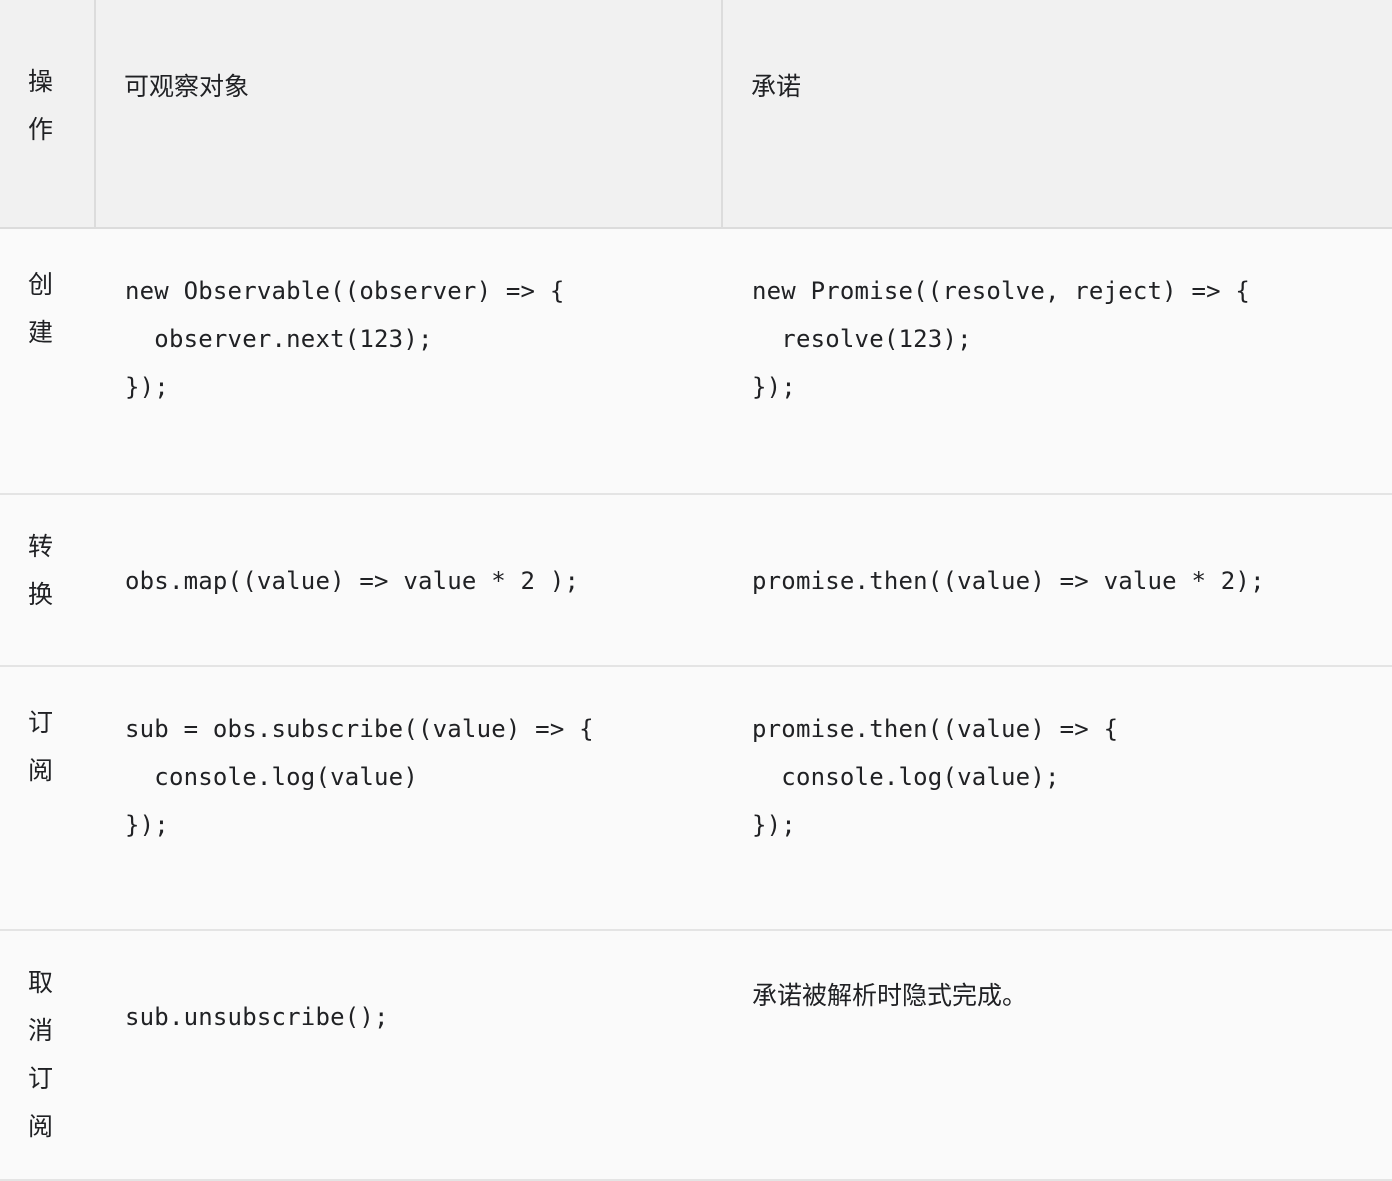 The width and height of the screenshot is (1392, 1181). I want to click on cell-operation: 创建, so click(47, 361).